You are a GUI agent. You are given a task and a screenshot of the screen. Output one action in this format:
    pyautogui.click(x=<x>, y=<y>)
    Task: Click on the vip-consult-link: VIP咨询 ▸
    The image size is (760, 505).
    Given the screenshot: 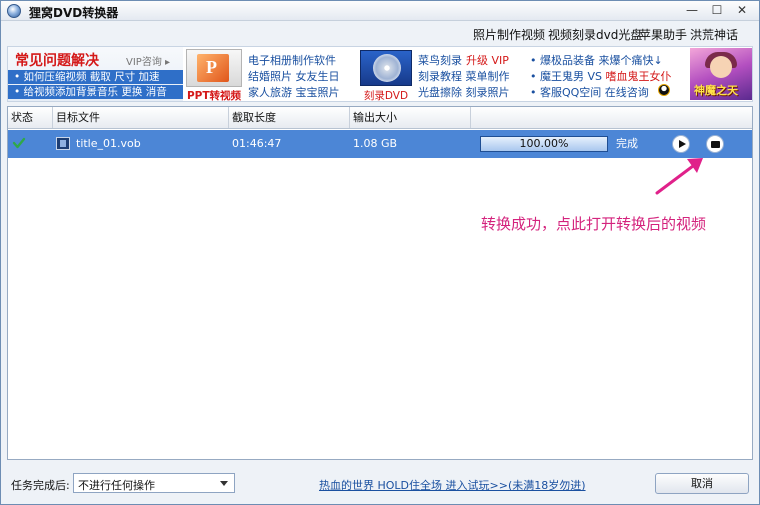 What is the action you would take?
    pyautogui.click(x=148, y=60)
    